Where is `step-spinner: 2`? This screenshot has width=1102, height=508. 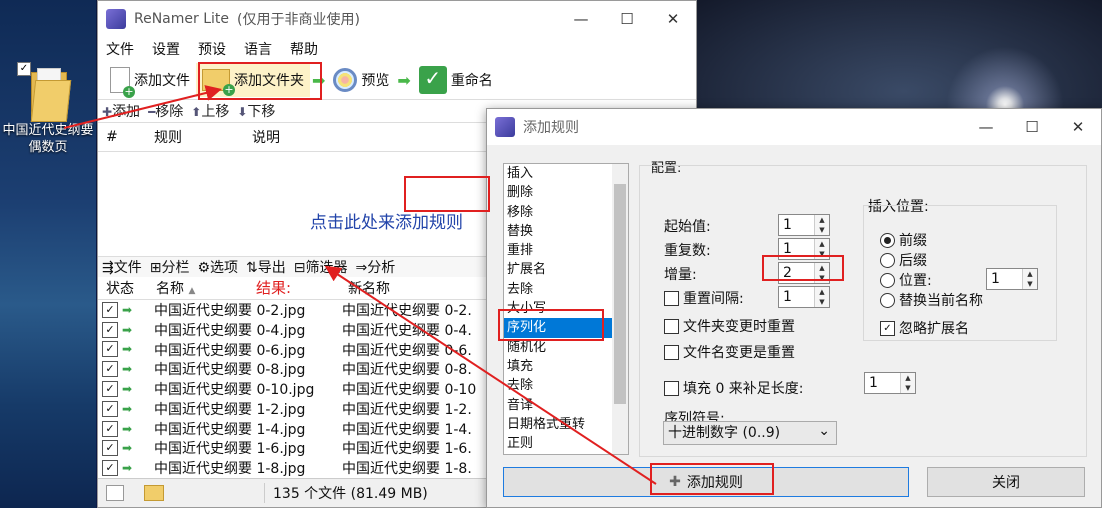 step-spinner: 2 is located at coordinates (804, 273).